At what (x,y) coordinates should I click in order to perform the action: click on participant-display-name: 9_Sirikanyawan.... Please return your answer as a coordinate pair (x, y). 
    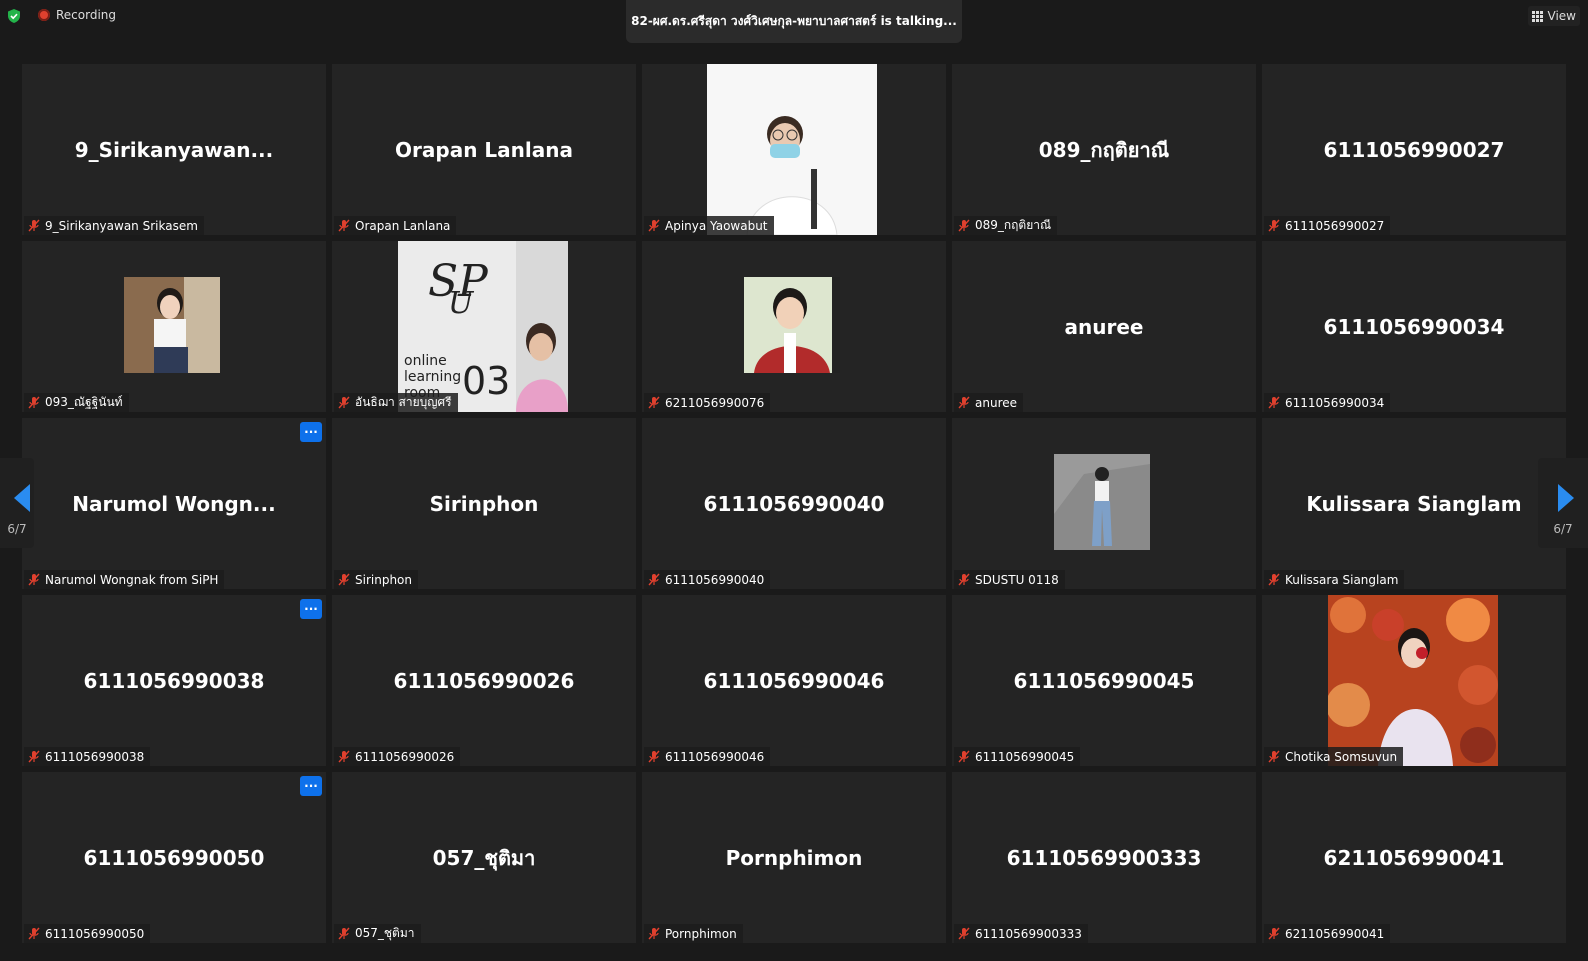
    Looking at the image, I should click on (174, 149).